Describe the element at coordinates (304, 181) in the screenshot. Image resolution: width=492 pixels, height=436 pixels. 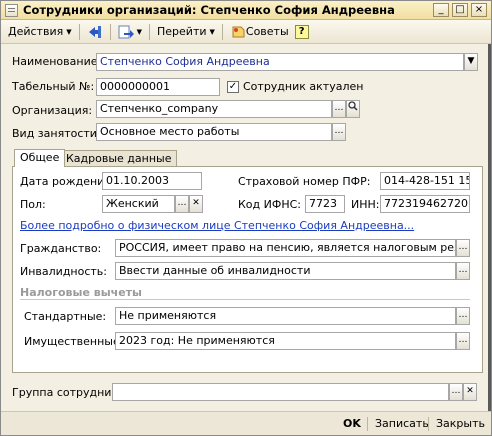
I see `snils-label: Страховой номер ПФР:` at that location.